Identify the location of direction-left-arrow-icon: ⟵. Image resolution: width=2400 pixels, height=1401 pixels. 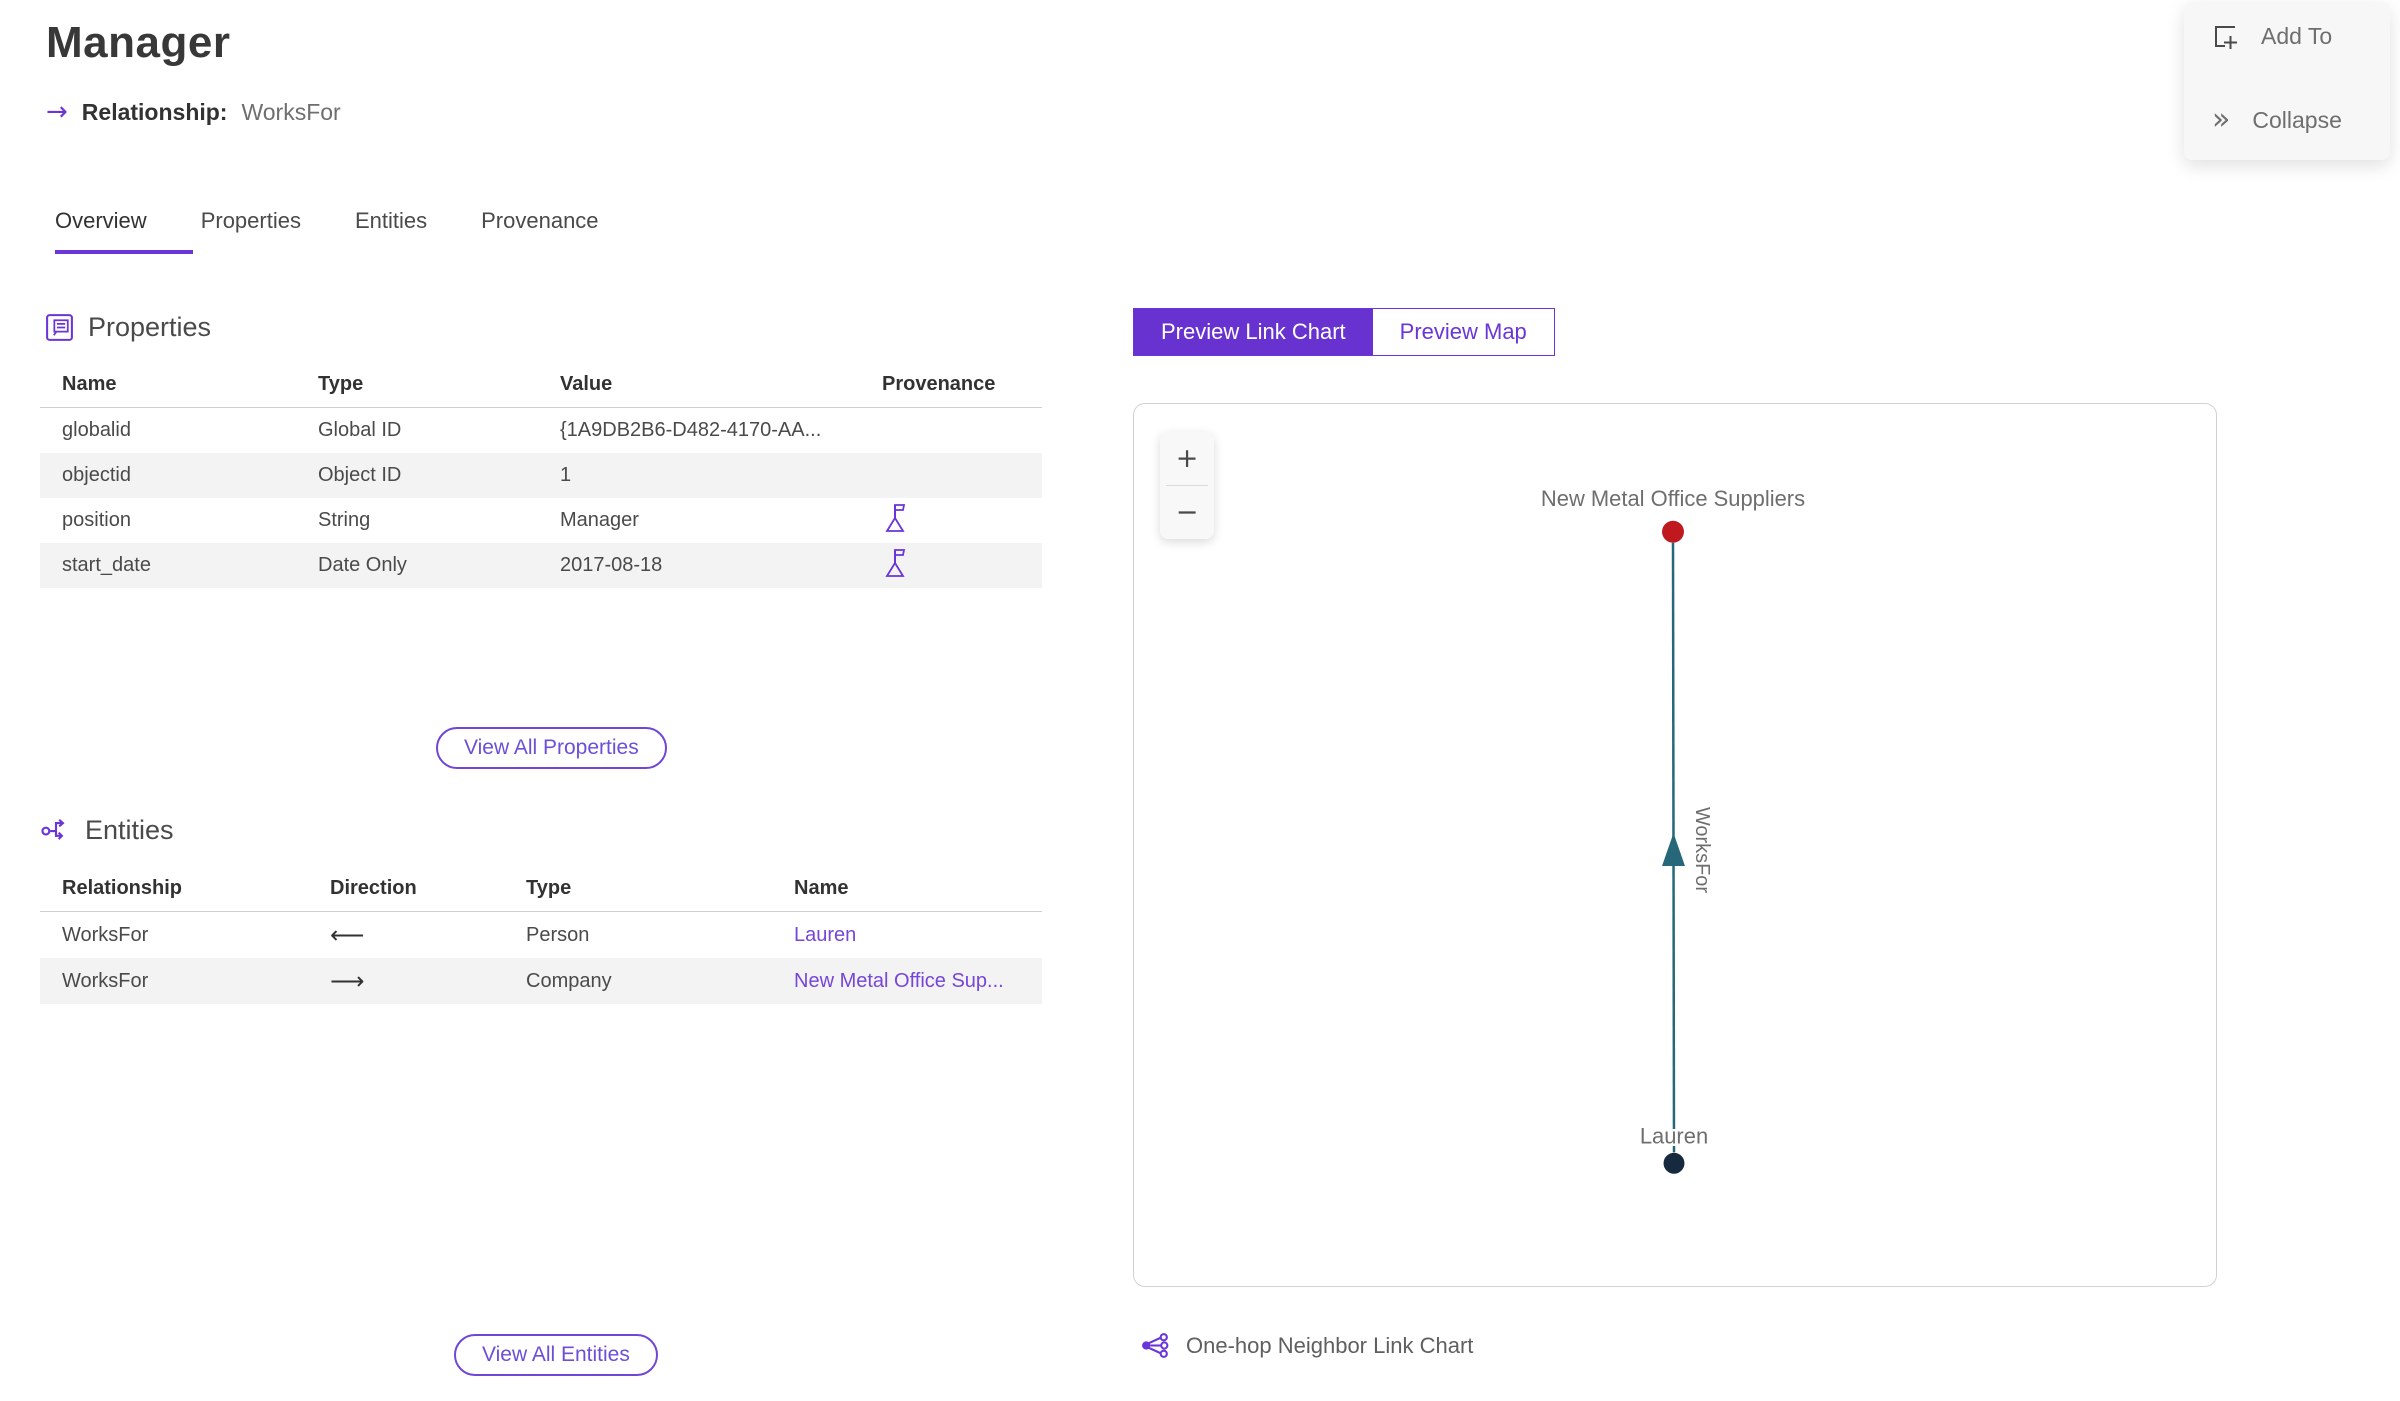
(347, 935).